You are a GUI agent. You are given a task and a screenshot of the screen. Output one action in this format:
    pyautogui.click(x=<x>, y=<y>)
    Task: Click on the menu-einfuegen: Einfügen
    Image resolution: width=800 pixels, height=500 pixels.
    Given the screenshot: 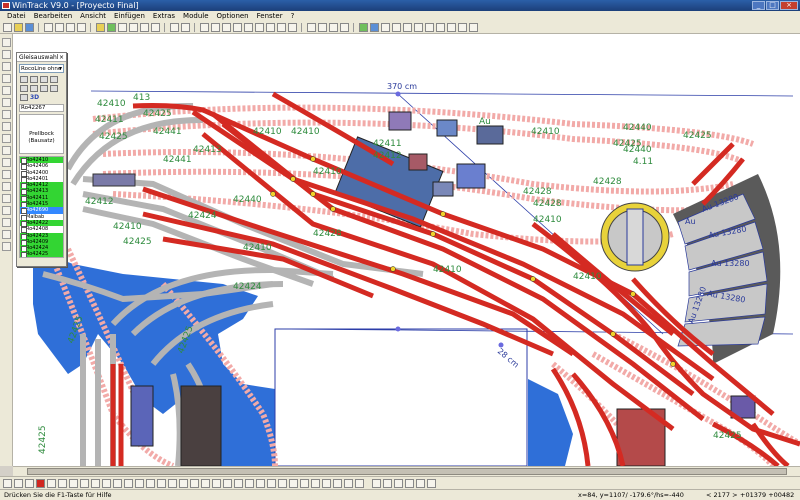 What is the action you would take?
    pyautogui.click(x=129, y=16)
    